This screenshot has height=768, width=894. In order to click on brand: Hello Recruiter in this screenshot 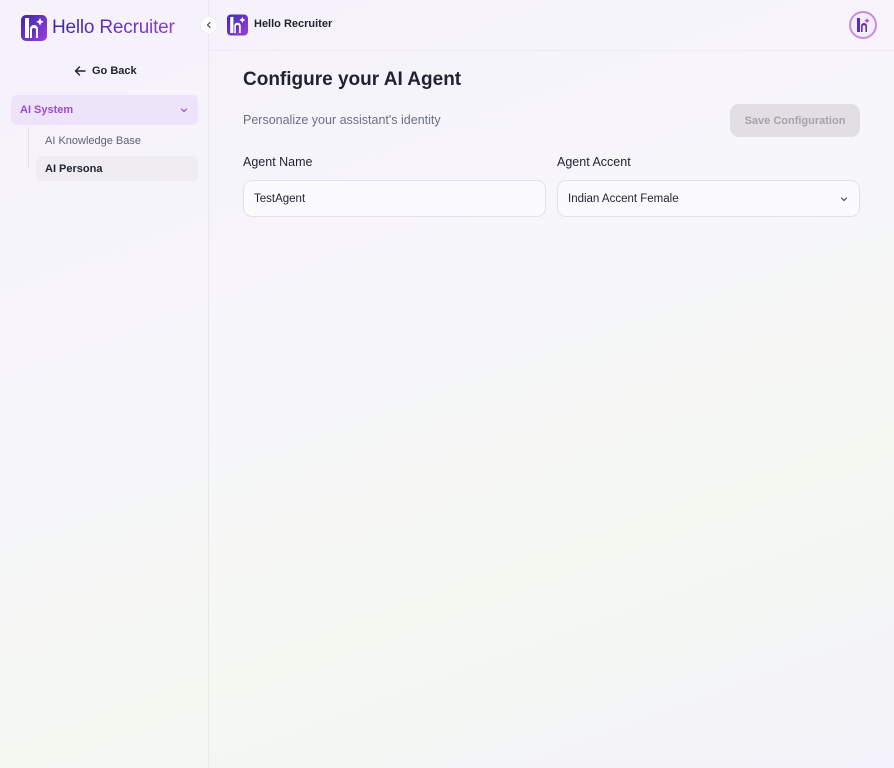, I will do `click(98, 28)`.